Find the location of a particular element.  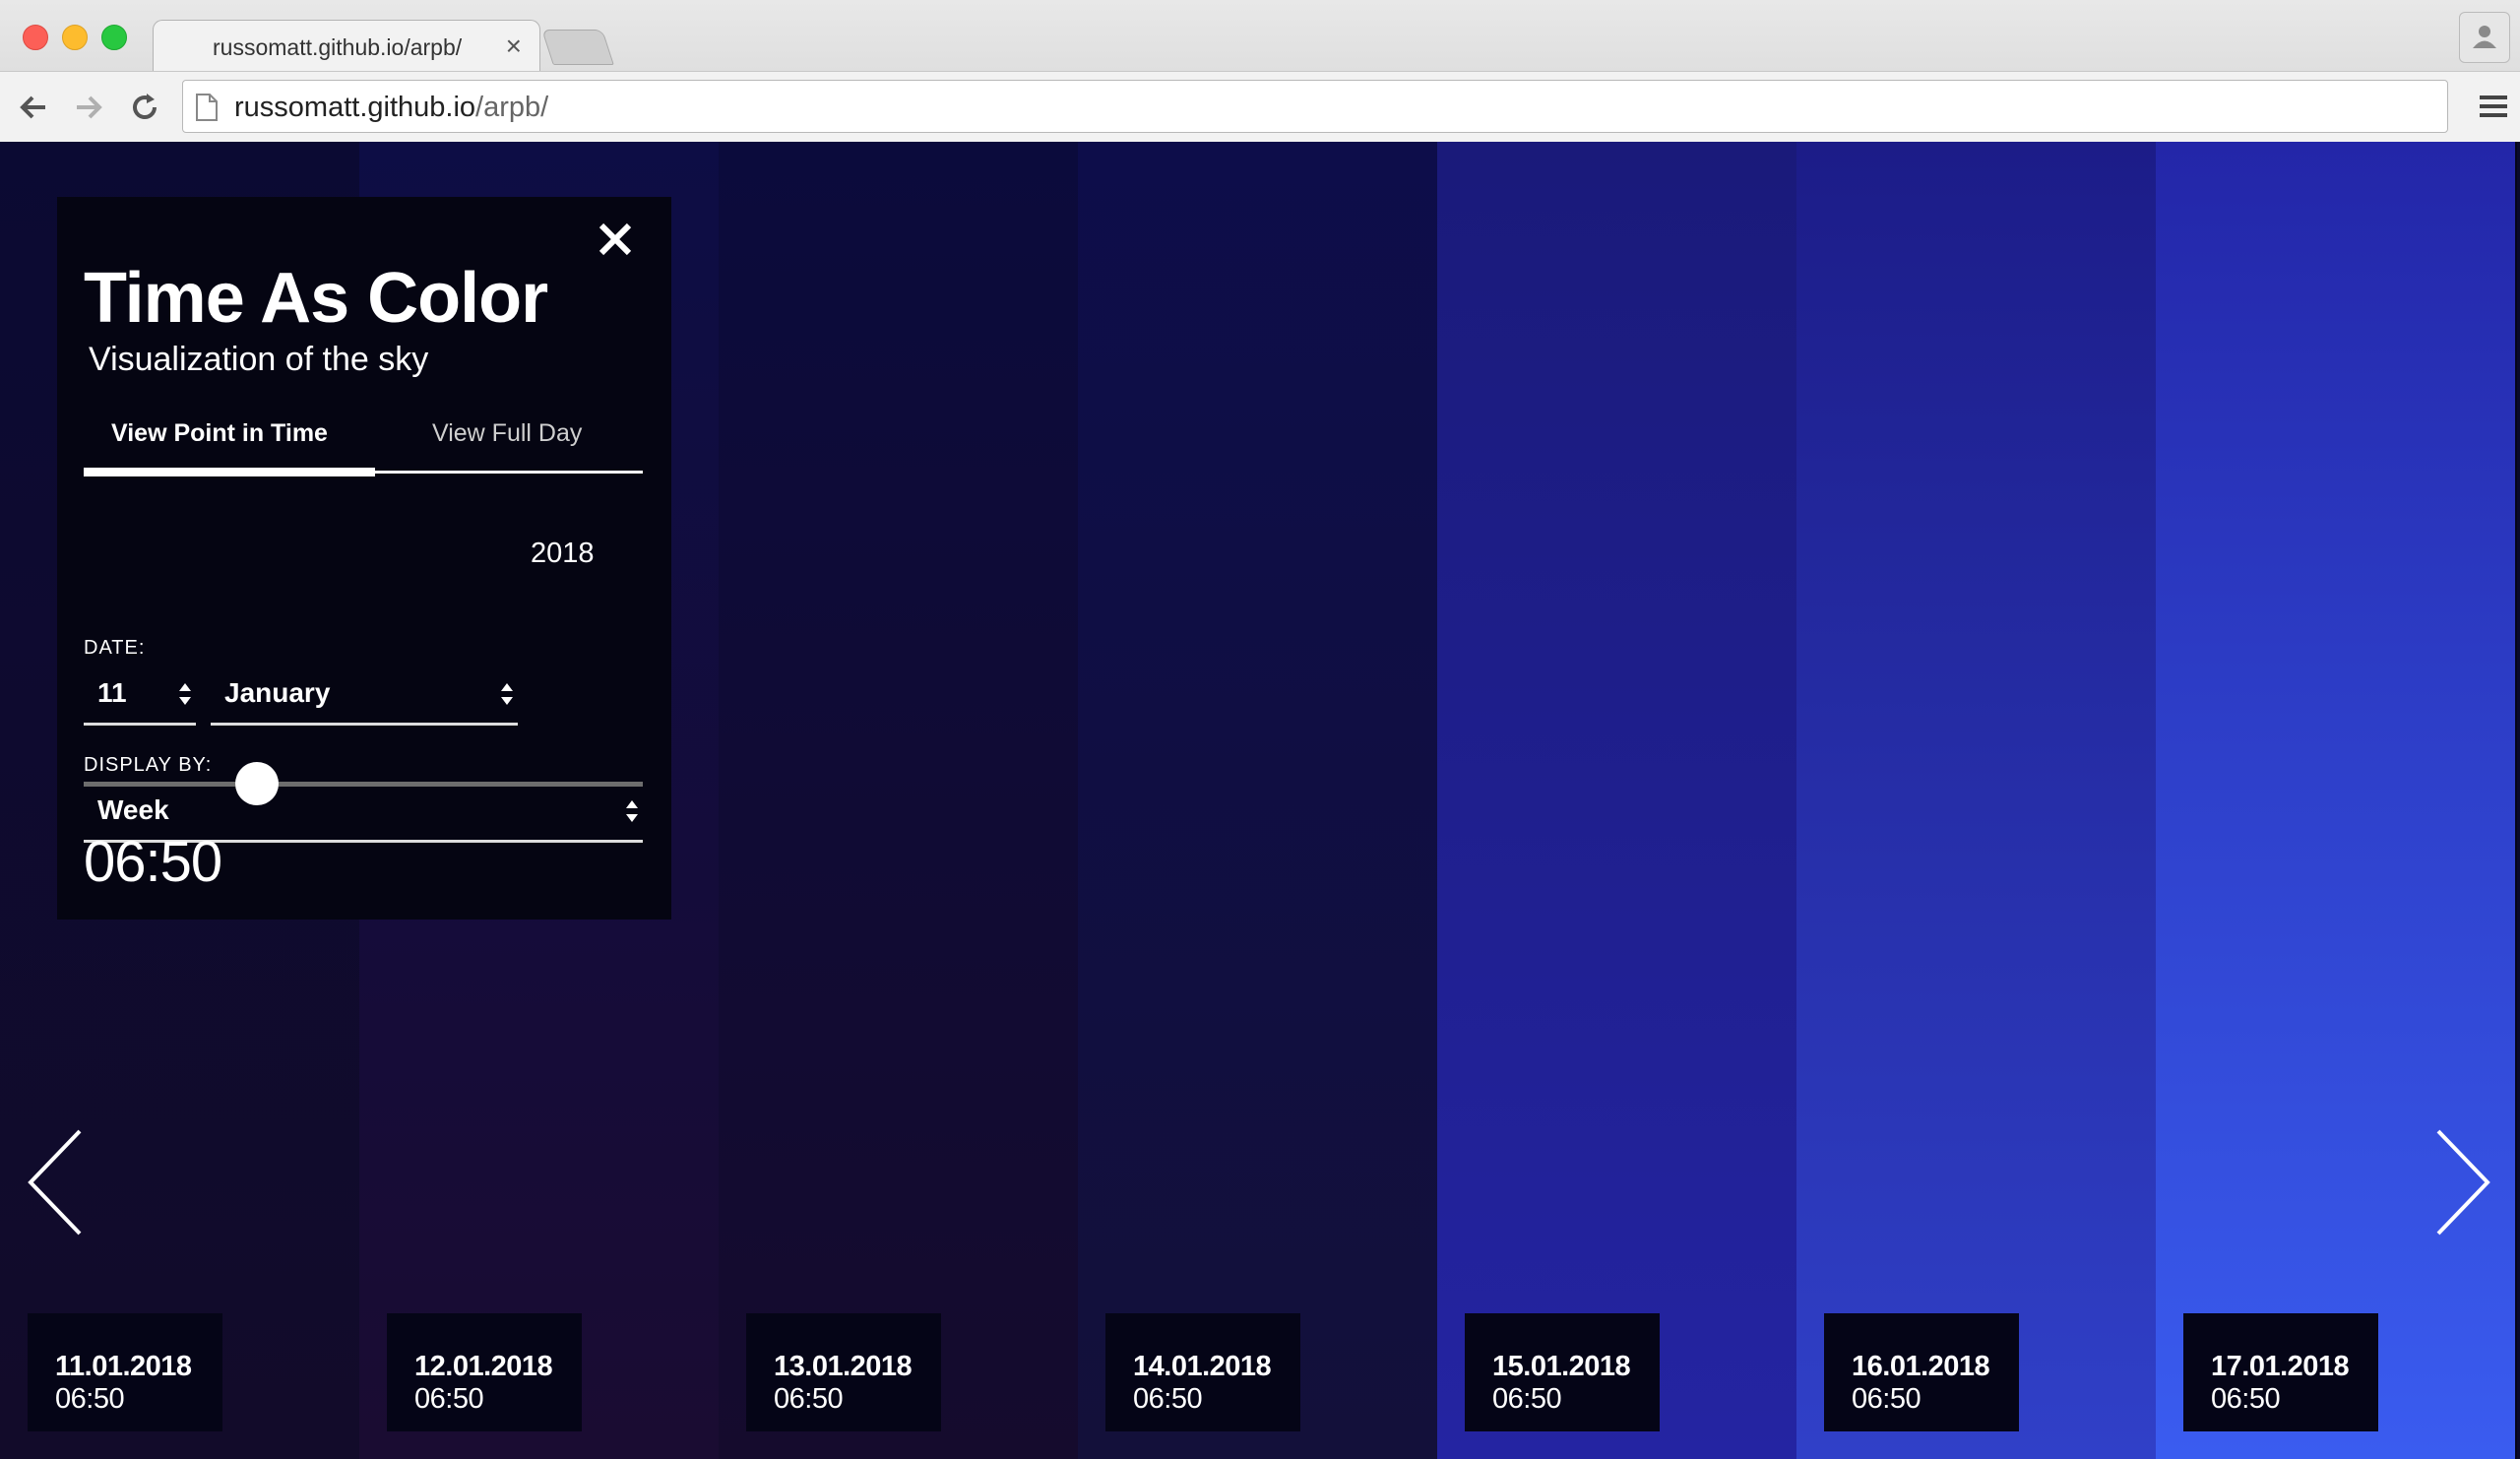

day-card: 11.01.2018 06:50 is located at coordinates (125, 1372).